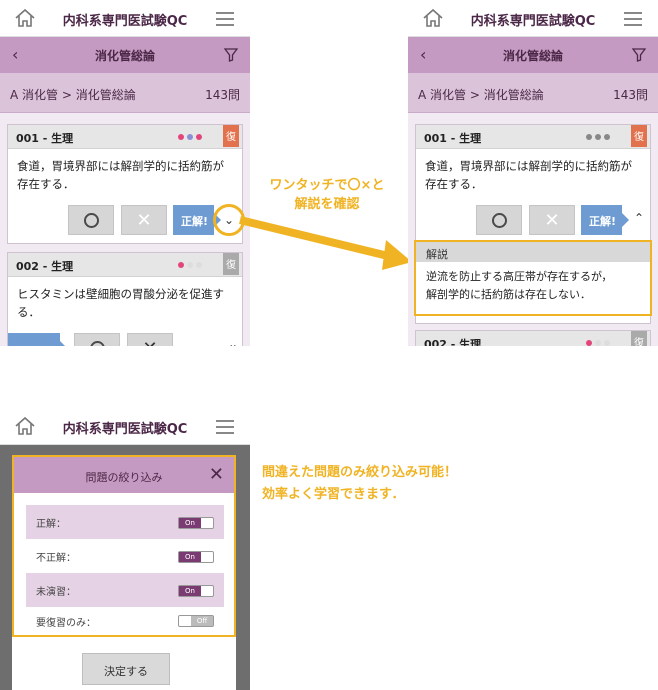 The width and height of the screenshot is (658, 690). I want to click on caption-line: ワンタッチで〇×と, so click(327, 185).